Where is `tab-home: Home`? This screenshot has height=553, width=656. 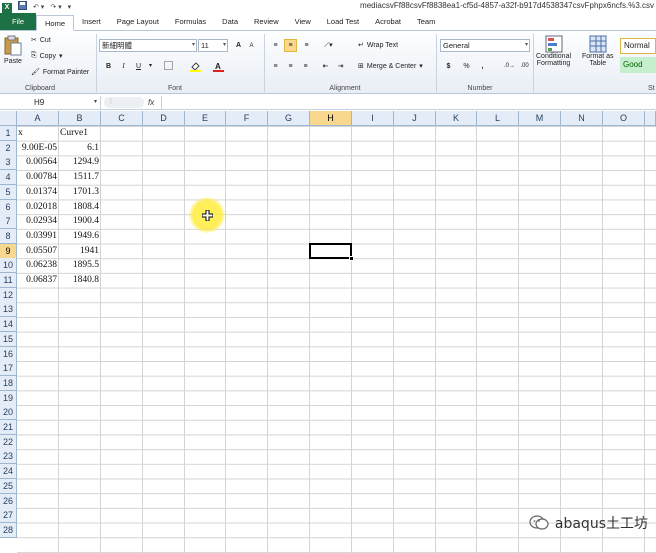 tab-home: Home is located at coordinates (55, 23).